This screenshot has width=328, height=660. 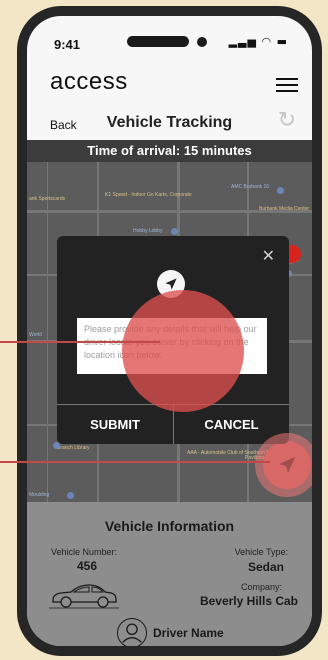 What do you see at coordinates (188, 633) in the screenshot?
I see `driver-name: Driver Name` at bounding box center [188, 633].